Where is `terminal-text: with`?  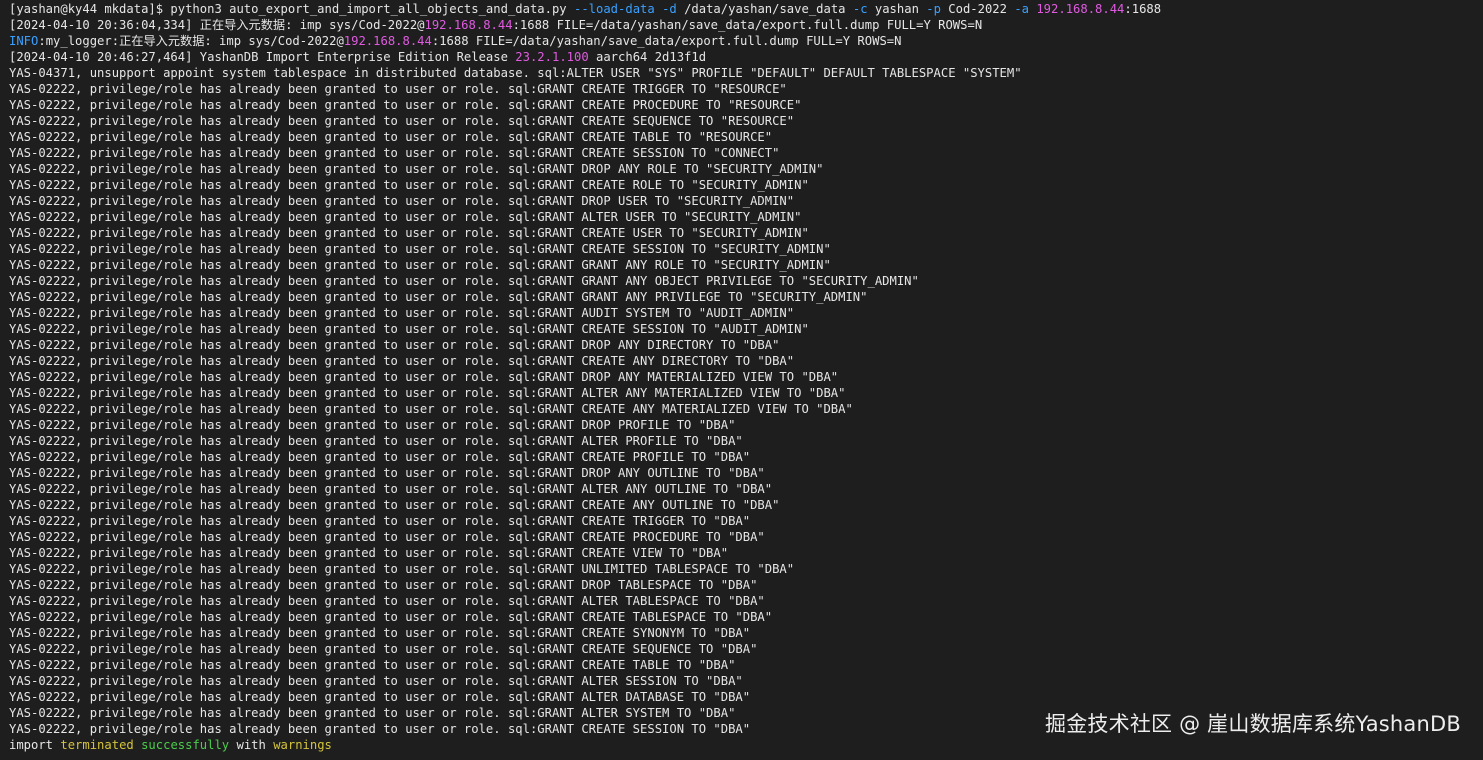
terminal-text: with is located at coordinates (251, 745).